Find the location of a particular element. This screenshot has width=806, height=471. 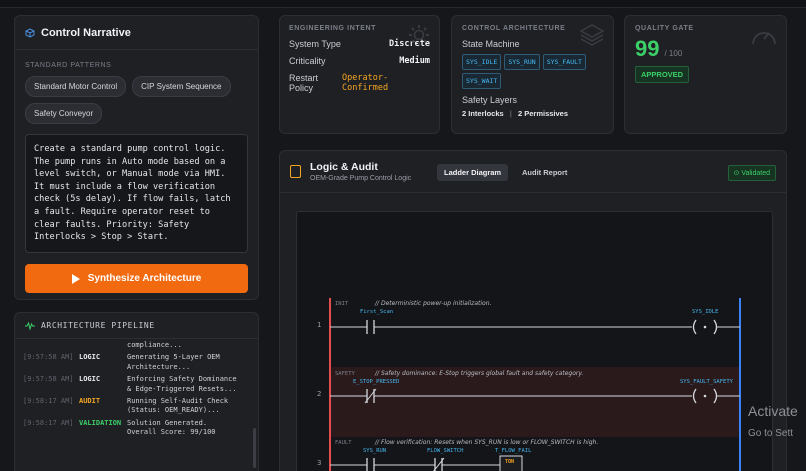

state-tag: SYS_FAULT is located at coordinates (564, 62).